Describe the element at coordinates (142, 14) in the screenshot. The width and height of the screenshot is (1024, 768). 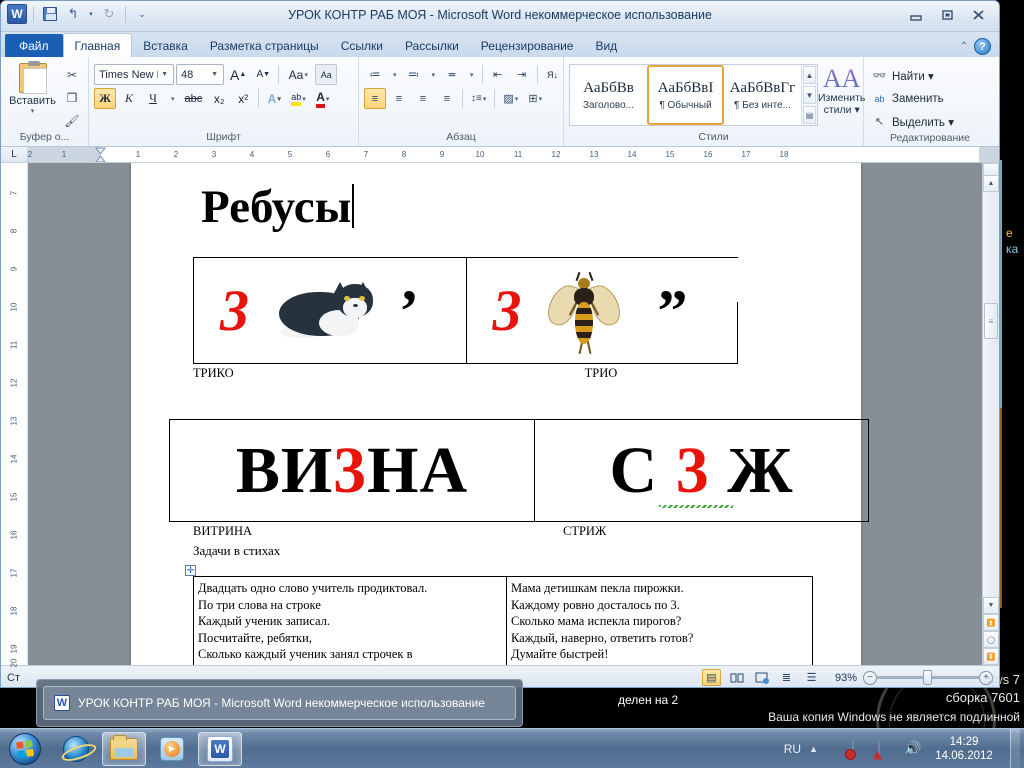
I see `customize-qat-icon: ⌄` at that location.